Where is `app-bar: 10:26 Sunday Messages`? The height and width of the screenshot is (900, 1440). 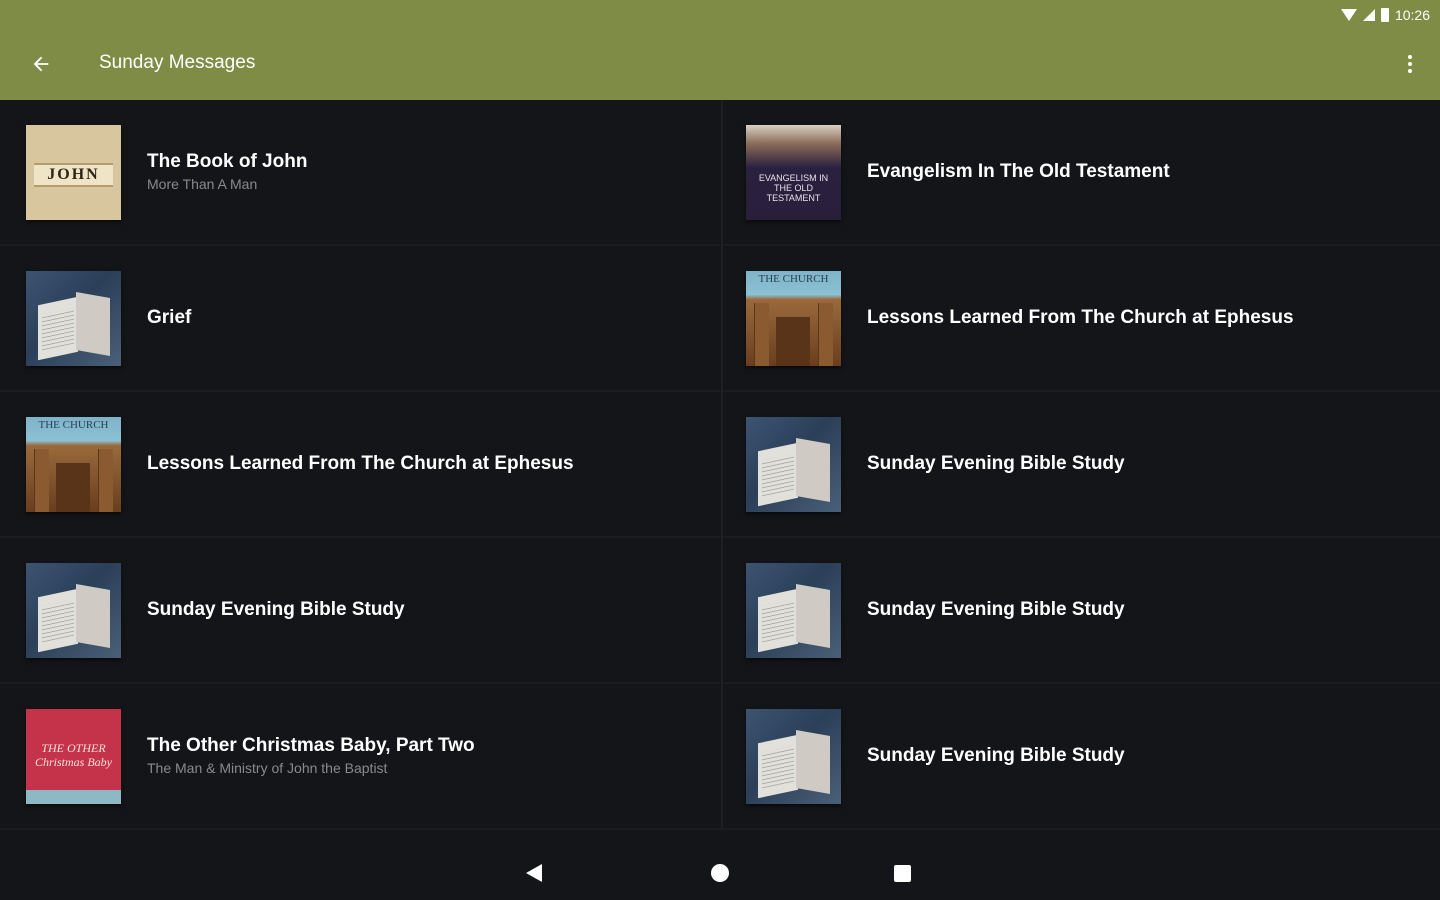
app-bar: 10:26 Sunday Messages is located at coordinates (720, 50).